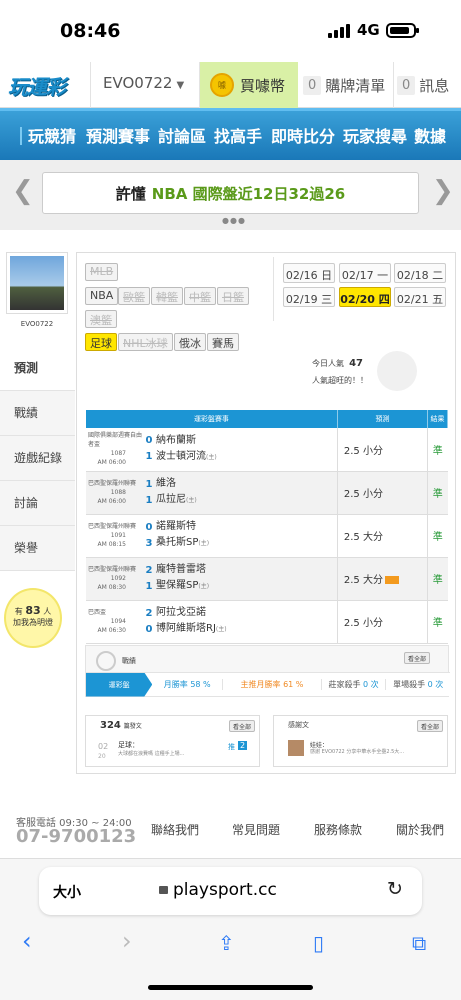 Image resolution: width=461 pixels, height=1000 pixels. I want to click on sport-tag: 中籃, so click(200, 296).